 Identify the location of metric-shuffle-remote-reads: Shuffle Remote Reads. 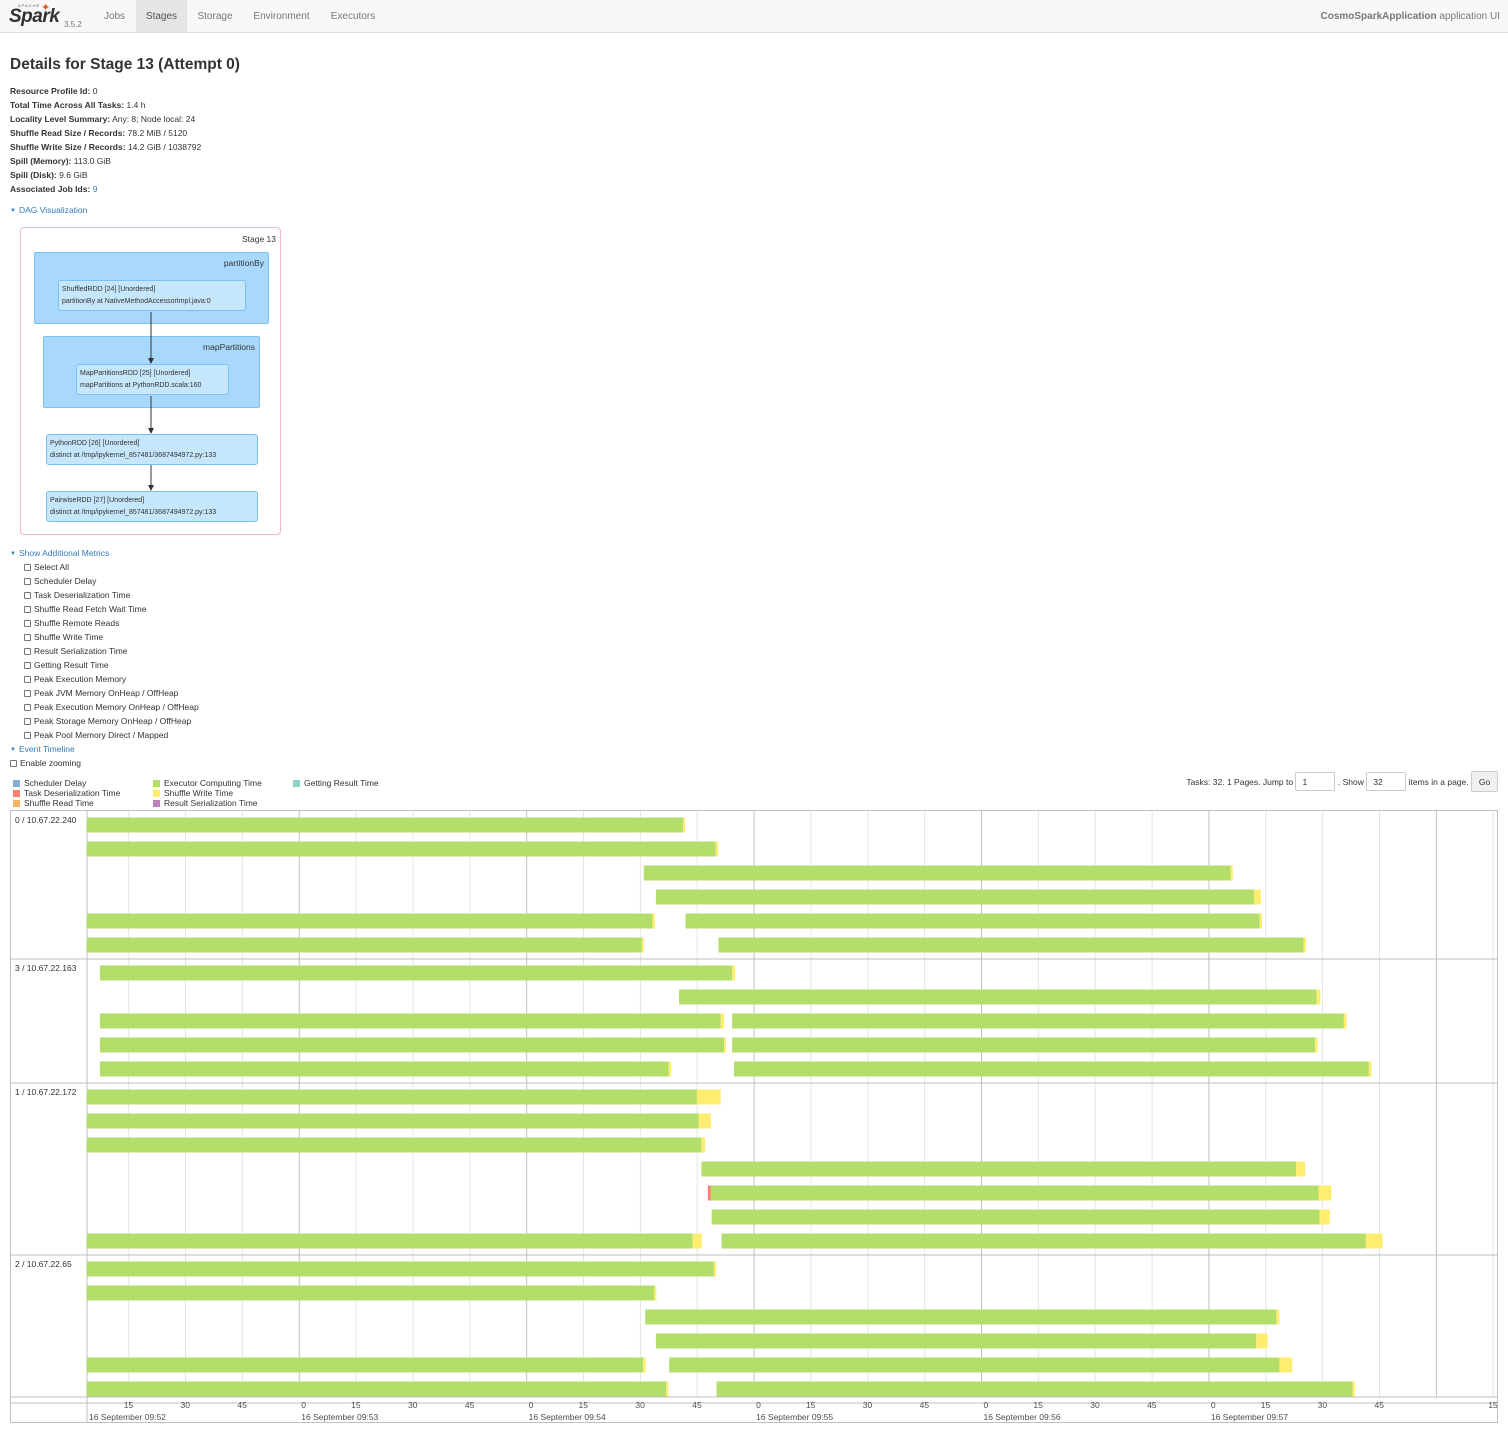
(111, 623).